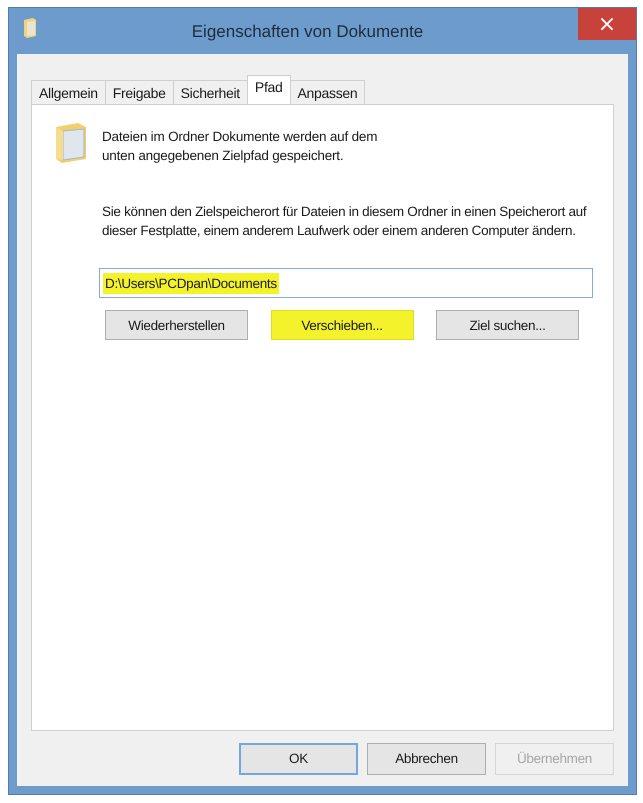 The width and height of the screenshot is (643, 803). Describe the element at coordinates (139, 92) in the screenshot. I see `tab: Freigabe` at that location.